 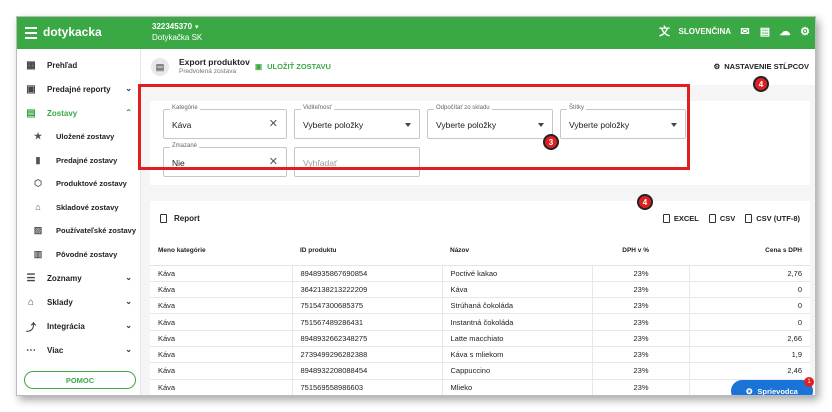 I want to click on table-row: Káva751575557595907Cukor23%0, so click(x=480, y=395).